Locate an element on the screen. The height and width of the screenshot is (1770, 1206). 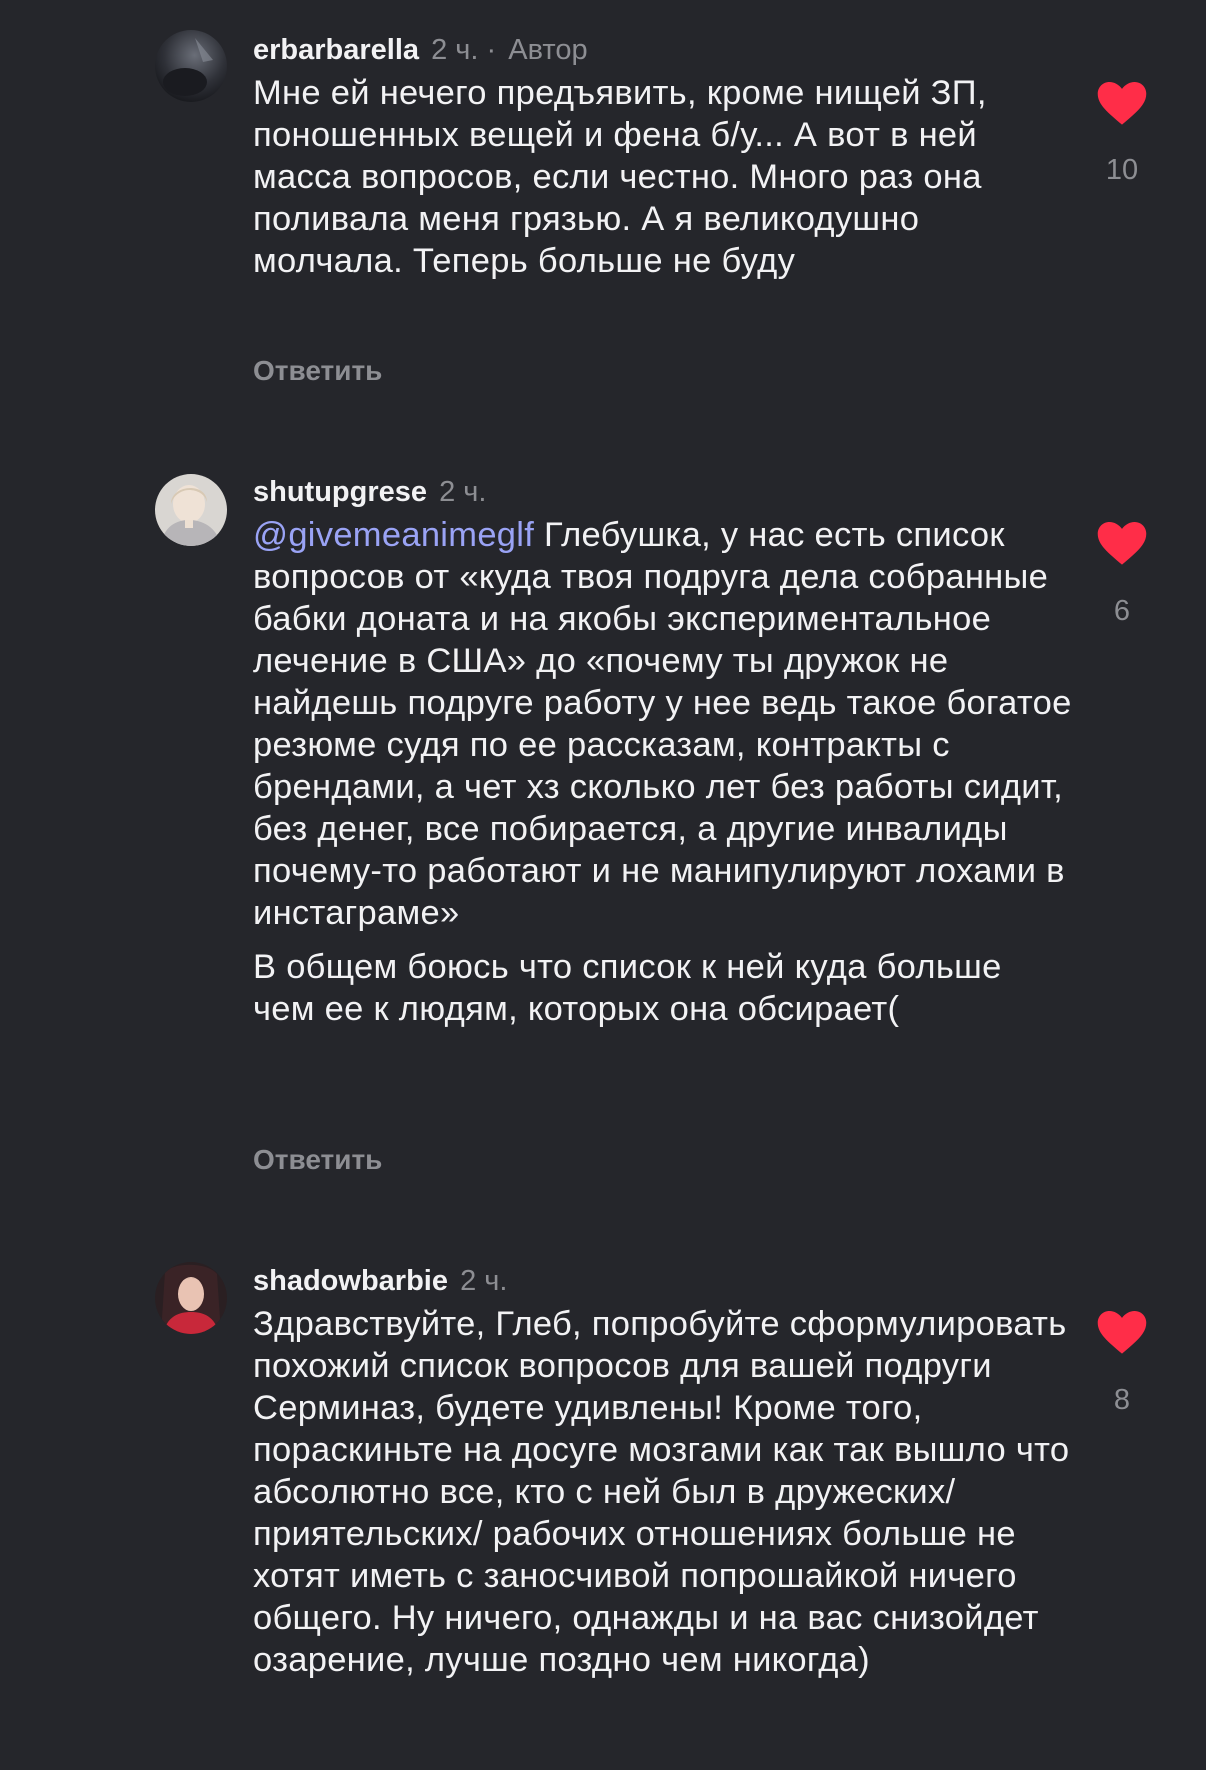
username: shadowbarbie is located at coordinates (350, 1281).